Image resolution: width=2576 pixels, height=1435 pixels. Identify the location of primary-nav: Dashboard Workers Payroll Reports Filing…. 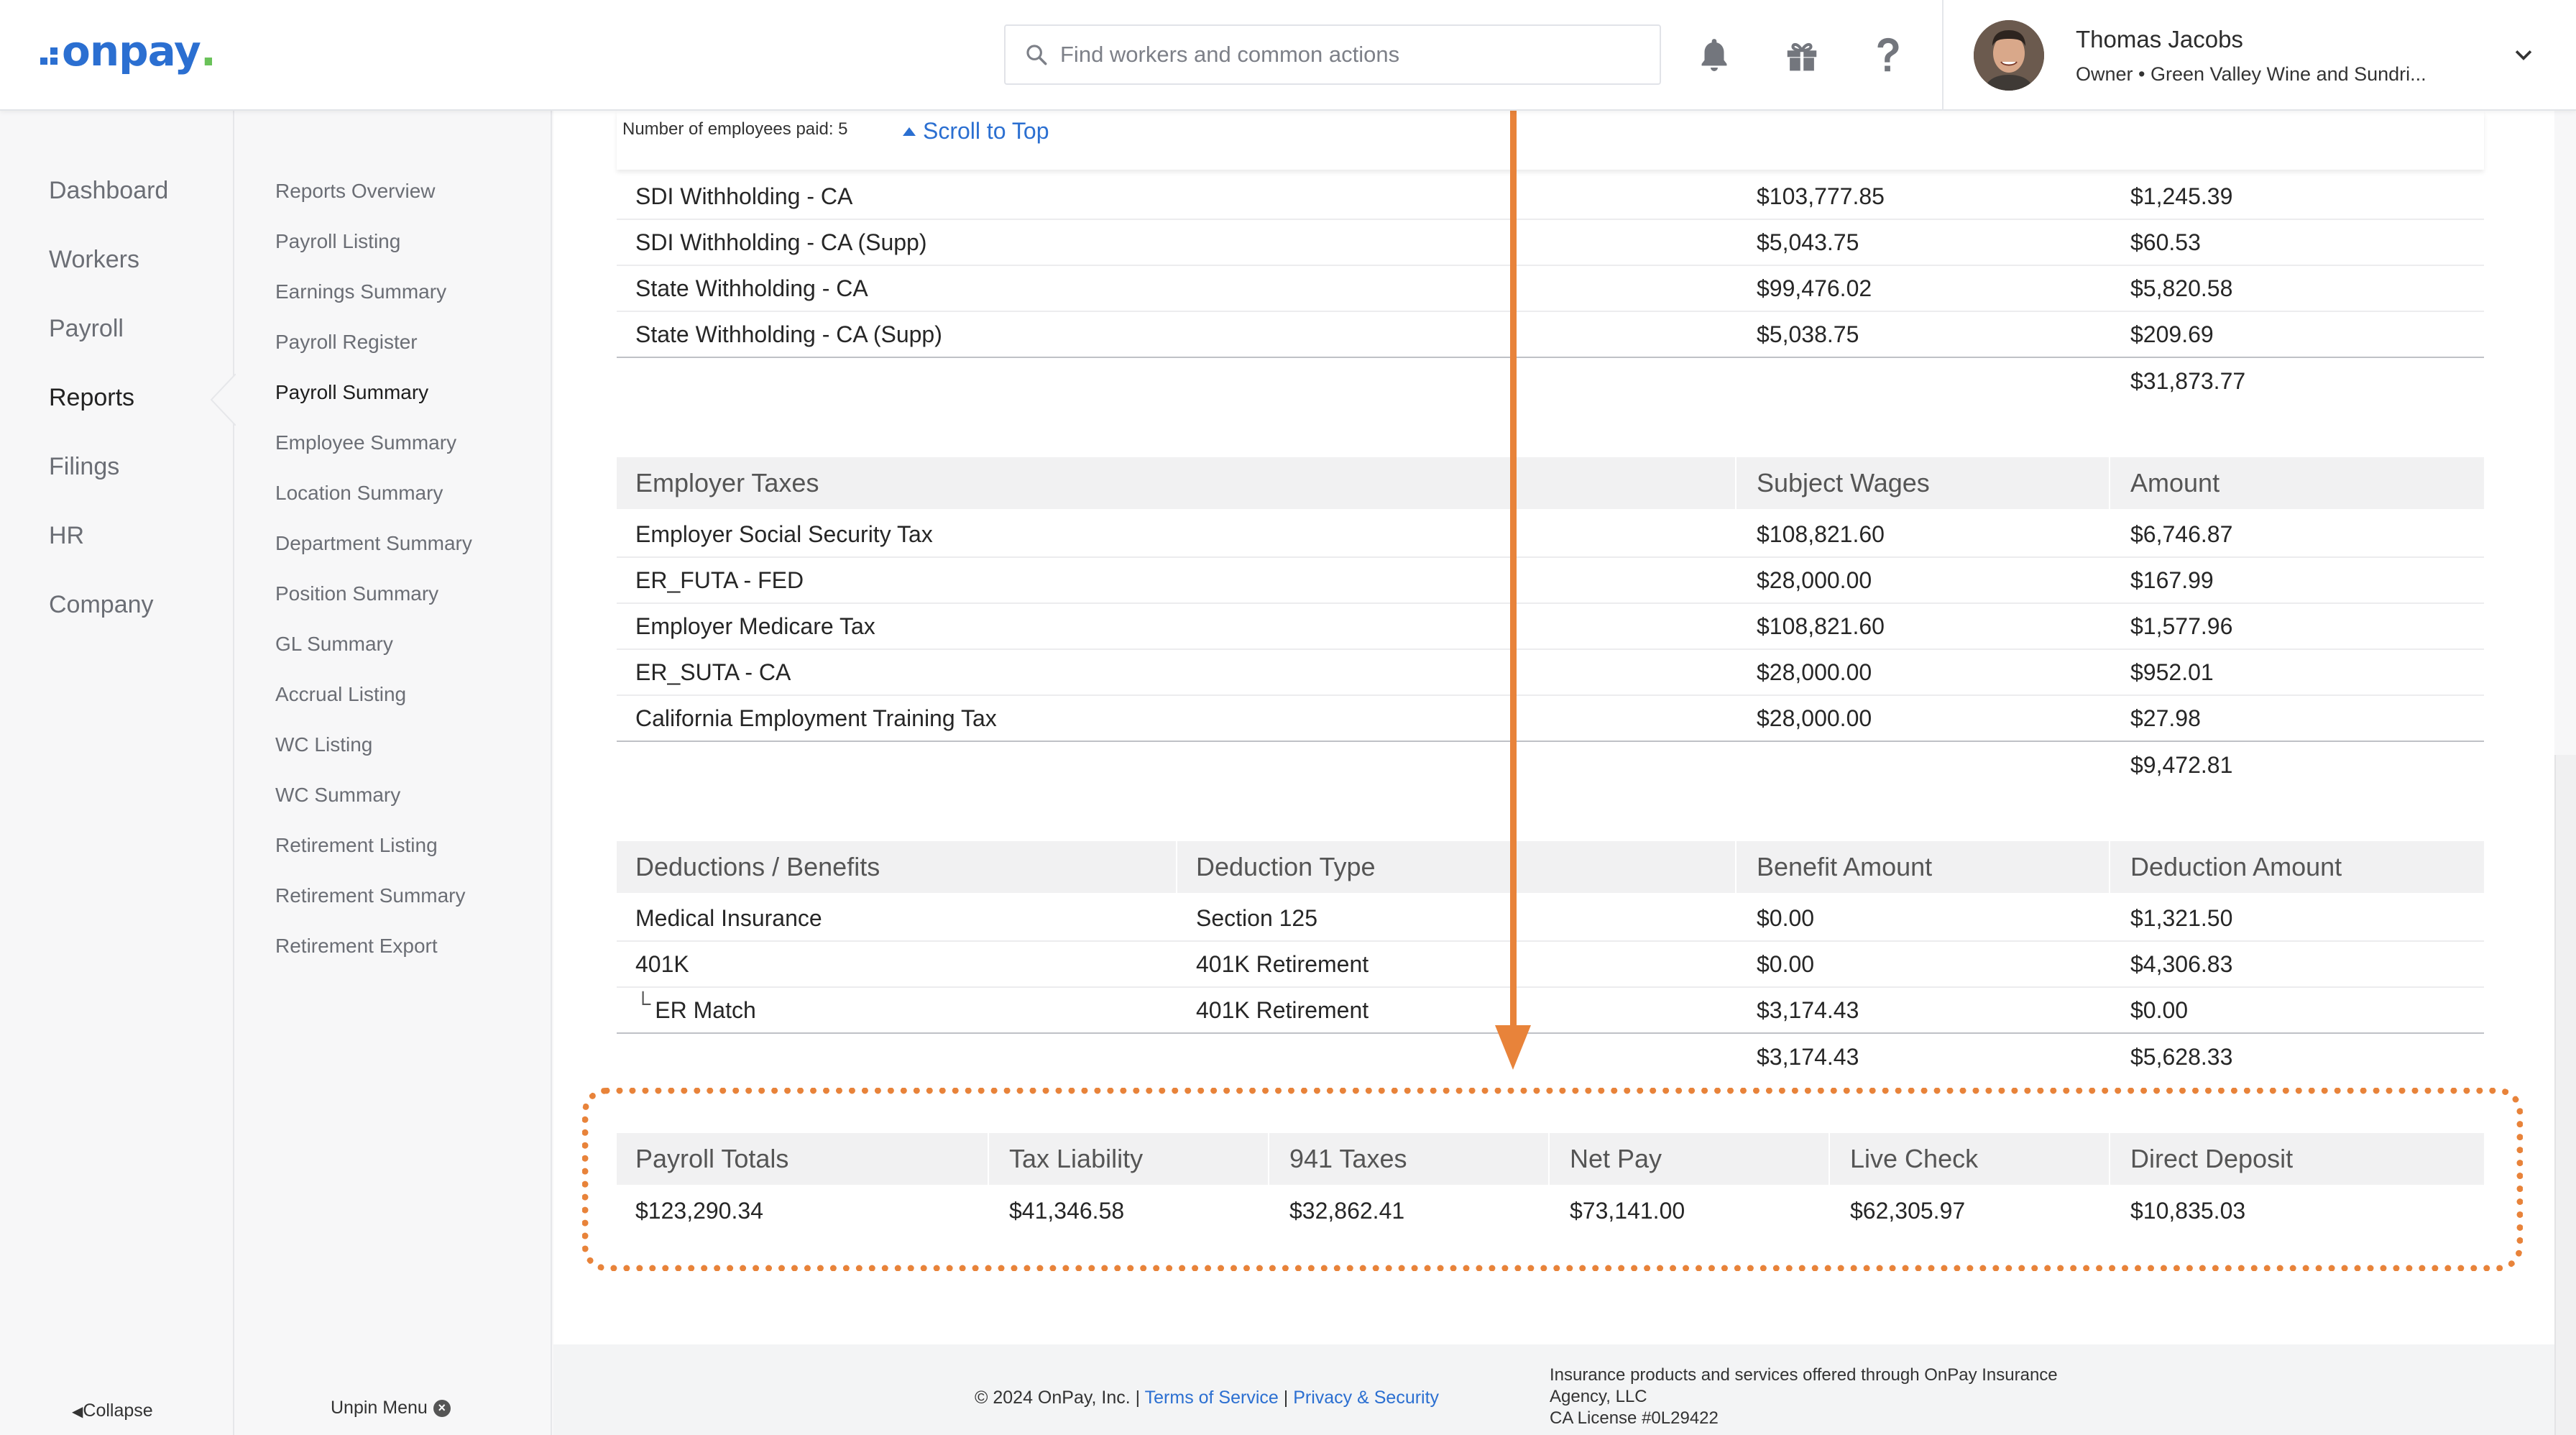
(118, 773).